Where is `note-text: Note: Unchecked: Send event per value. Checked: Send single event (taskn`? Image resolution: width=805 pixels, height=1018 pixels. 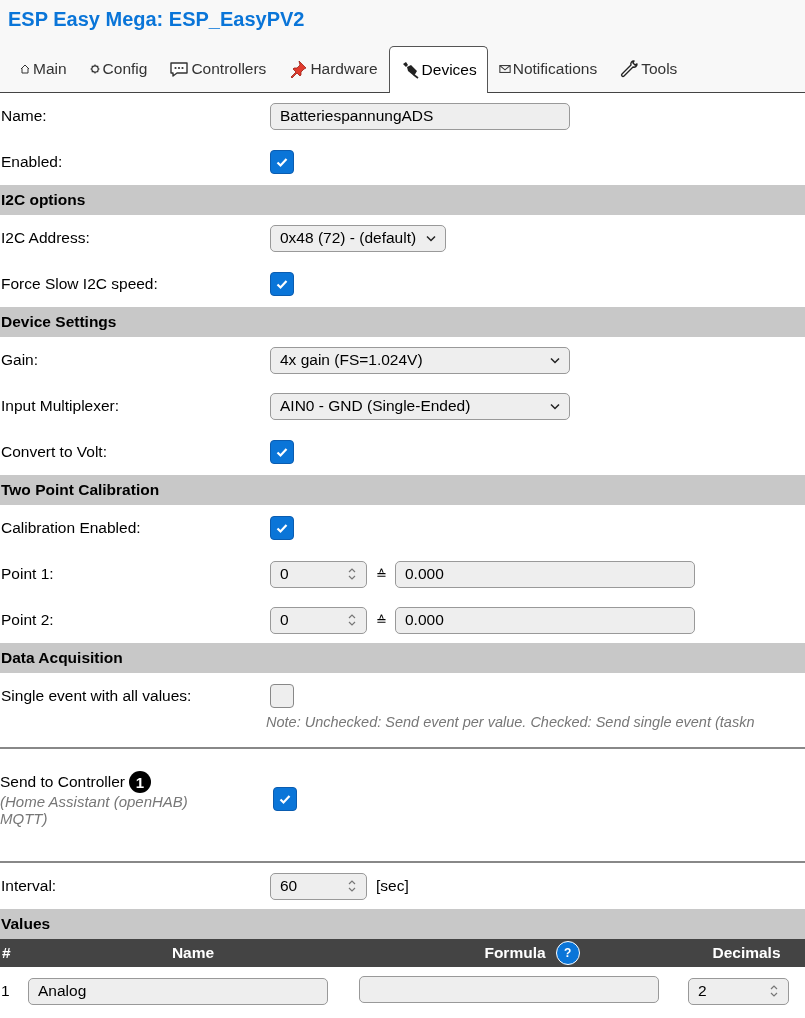
note-text: Note: Unchecked: Send event per value. Checked: Send single event (taskn is located at coordinates (511, 722).